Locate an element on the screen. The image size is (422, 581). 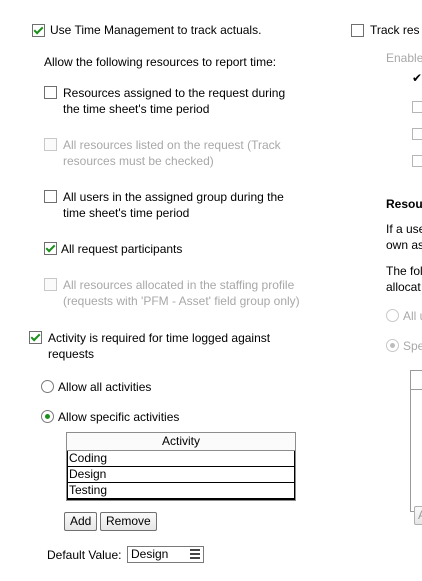
track-resources-label: Track res is located at coordinates (395, 30).